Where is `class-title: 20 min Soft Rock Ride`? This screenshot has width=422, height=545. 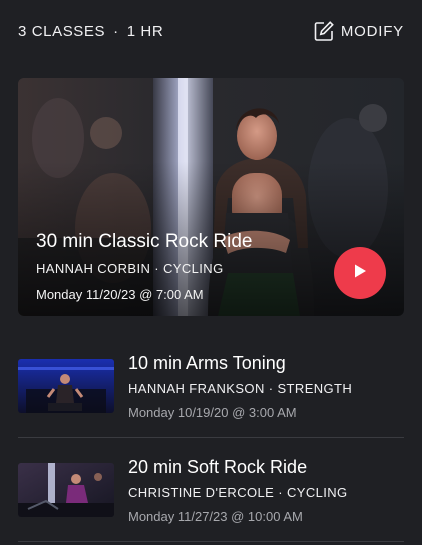 class-title: 20 min Soft Rock Ride is located at coordinates (218, 467).